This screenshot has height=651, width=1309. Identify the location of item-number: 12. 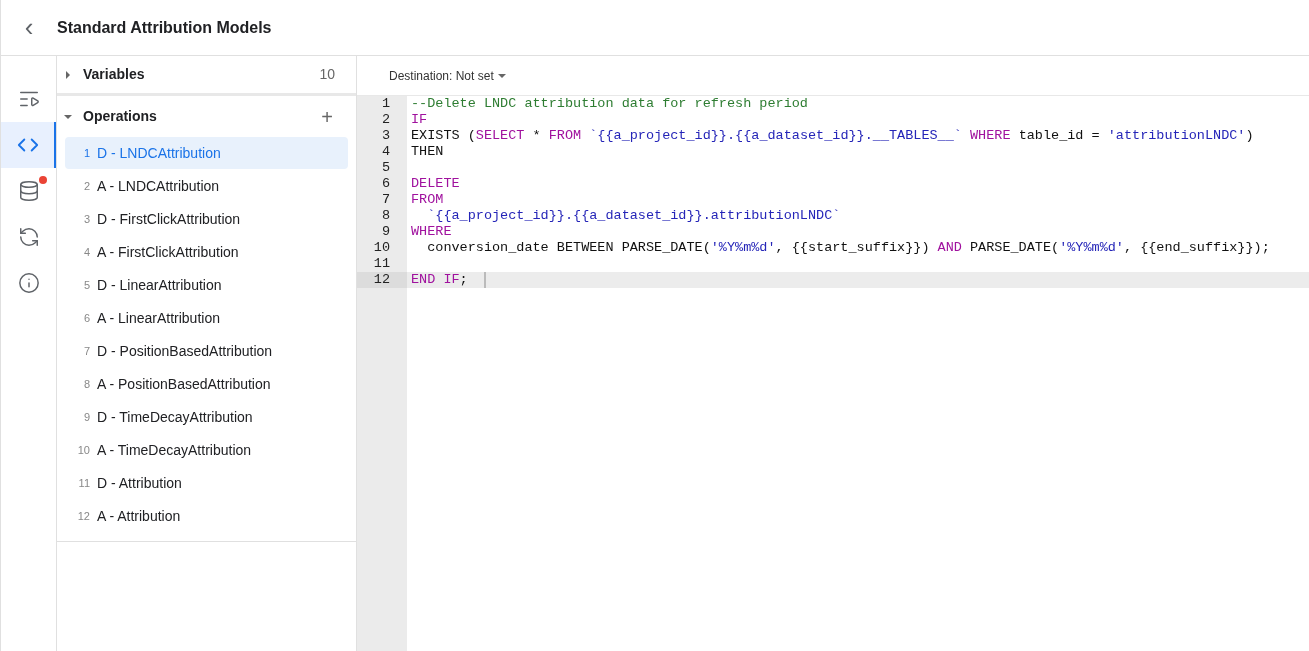
(83, 516).